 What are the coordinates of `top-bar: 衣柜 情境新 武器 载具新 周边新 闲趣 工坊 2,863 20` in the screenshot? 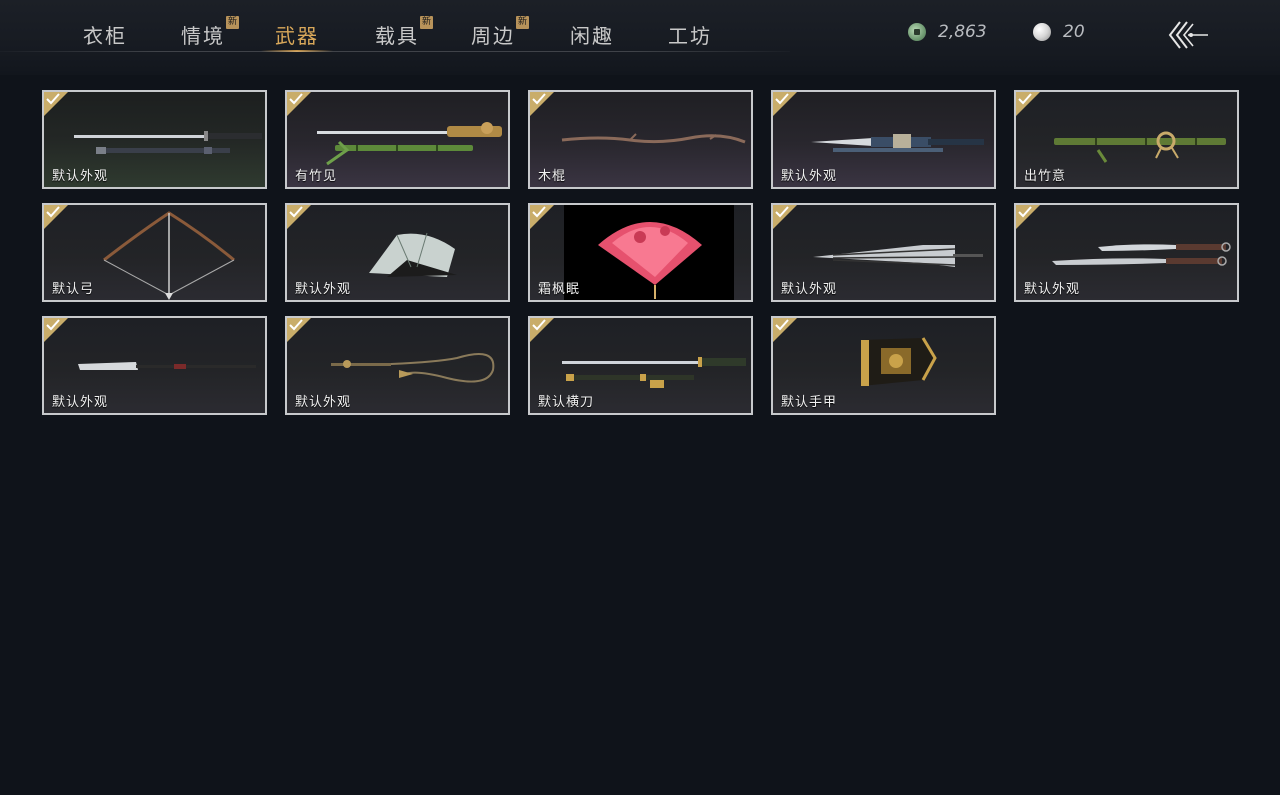 It's located at (640, 37).